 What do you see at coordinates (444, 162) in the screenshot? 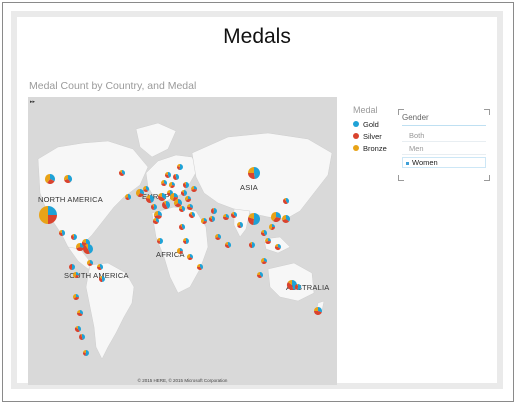
I see `slicer-option-women: Women` at bounding box center [444, 162].